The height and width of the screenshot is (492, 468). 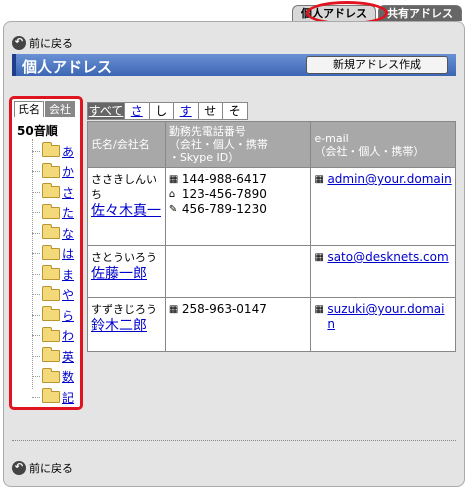 What do you see at coordinates (234, 440) in the screenshot?
I see `separator` at bounding box center [234, 440].